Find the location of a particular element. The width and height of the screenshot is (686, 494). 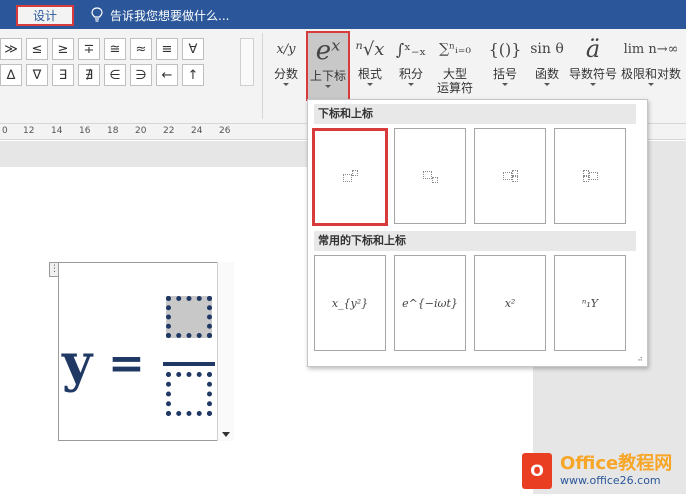

symbol-button: ∓ is located at coordinates (89, 49).